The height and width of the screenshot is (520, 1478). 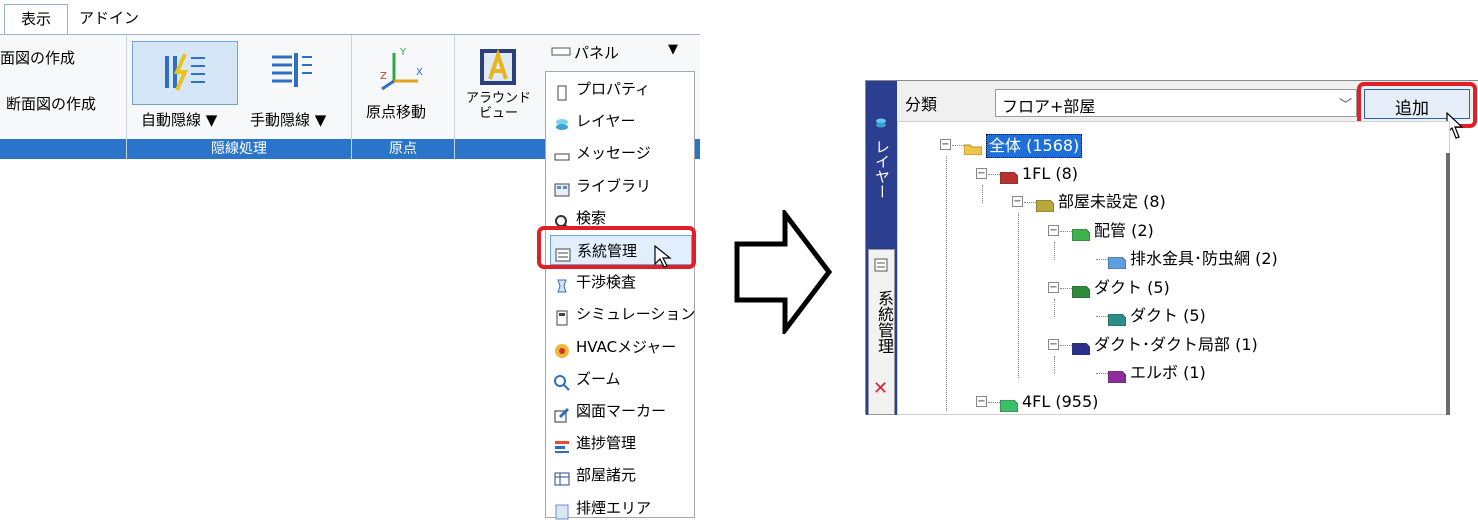 I want to click on menu-item: シミュレーション, so click(x=623, y=314).